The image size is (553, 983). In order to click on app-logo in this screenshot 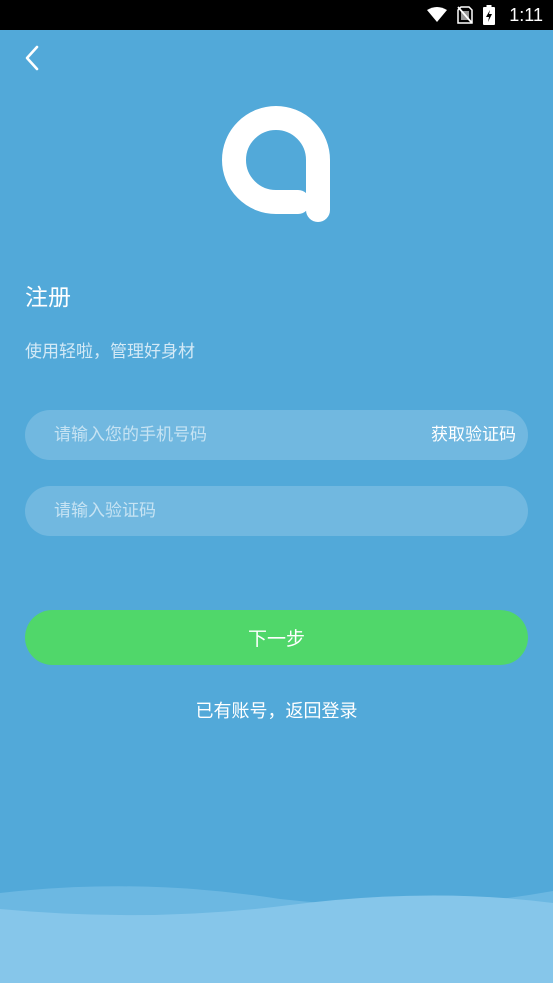, I will do `click(276, 164)`.